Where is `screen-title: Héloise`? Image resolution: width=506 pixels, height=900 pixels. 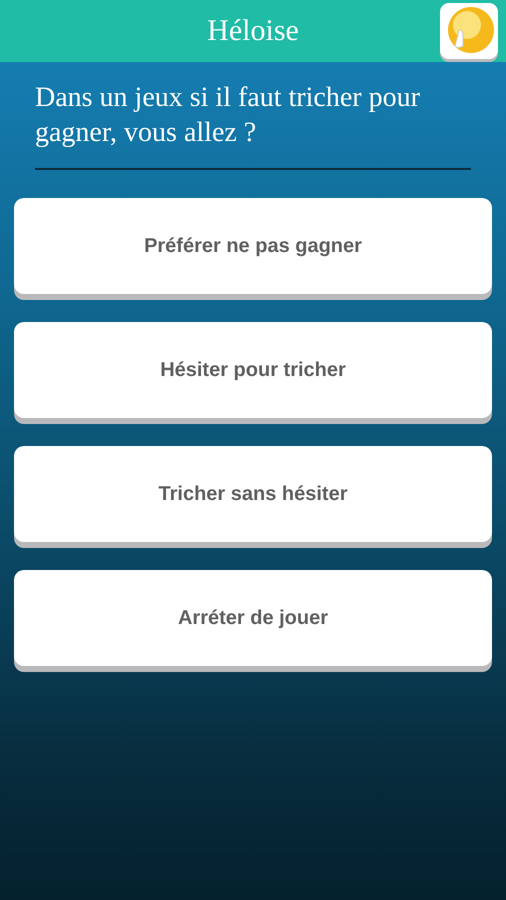 screen-title: Héloise is located at coordinates (253, 31).